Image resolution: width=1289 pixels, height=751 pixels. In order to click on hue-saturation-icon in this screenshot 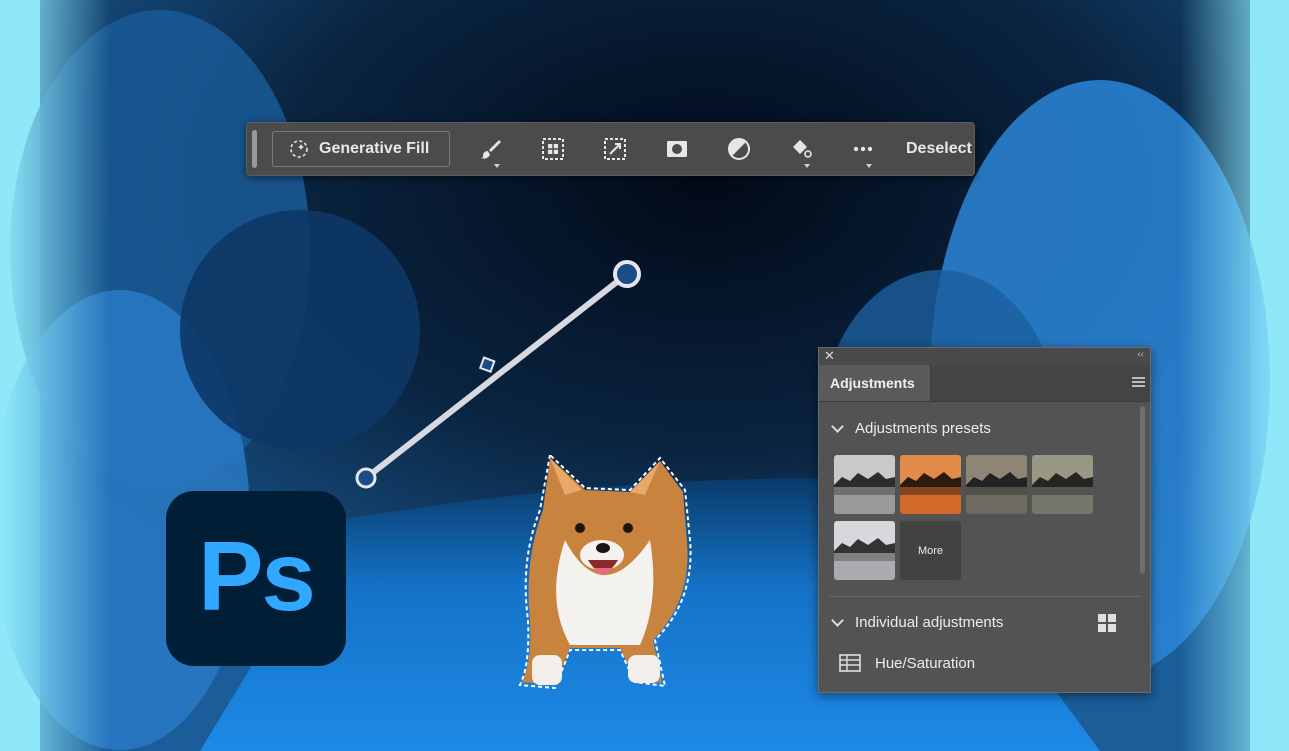, I will do `click(850, 663)`.